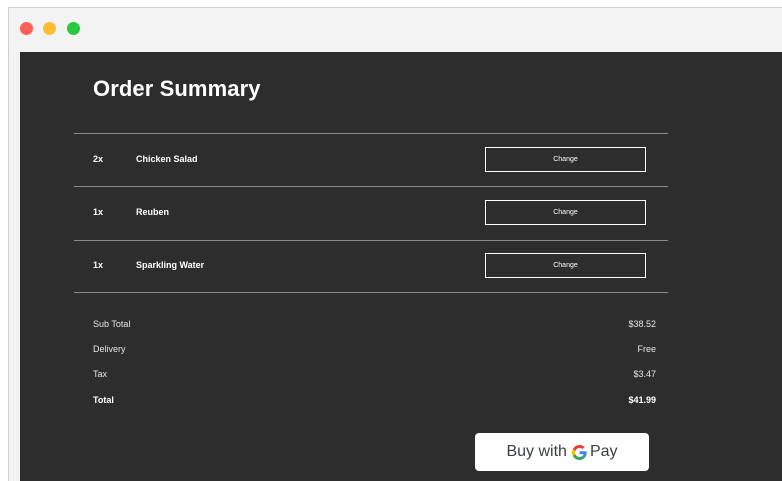 Image resolution: width=782 pixels, height=481 pixels. What do you see at coordinates (371, 292) in the screenshot?
I see `divider` at bounding box center [371, 292].